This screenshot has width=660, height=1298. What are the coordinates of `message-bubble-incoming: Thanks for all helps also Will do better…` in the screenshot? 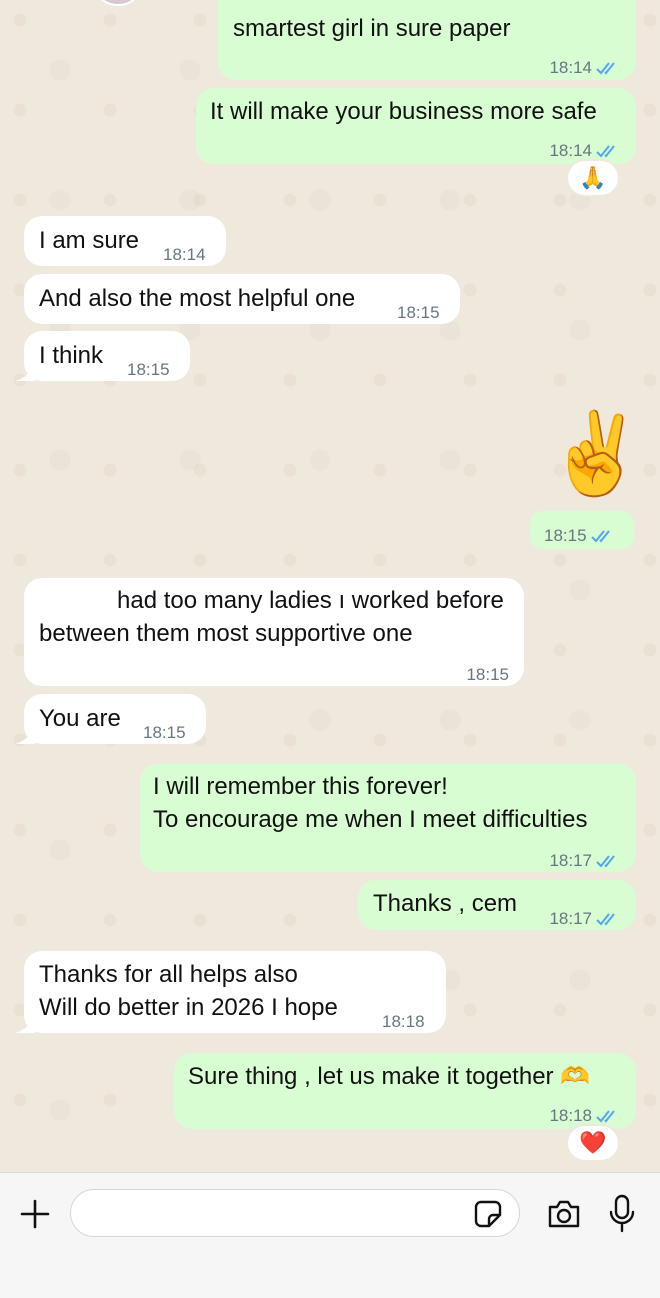 It's located at (230, 992).